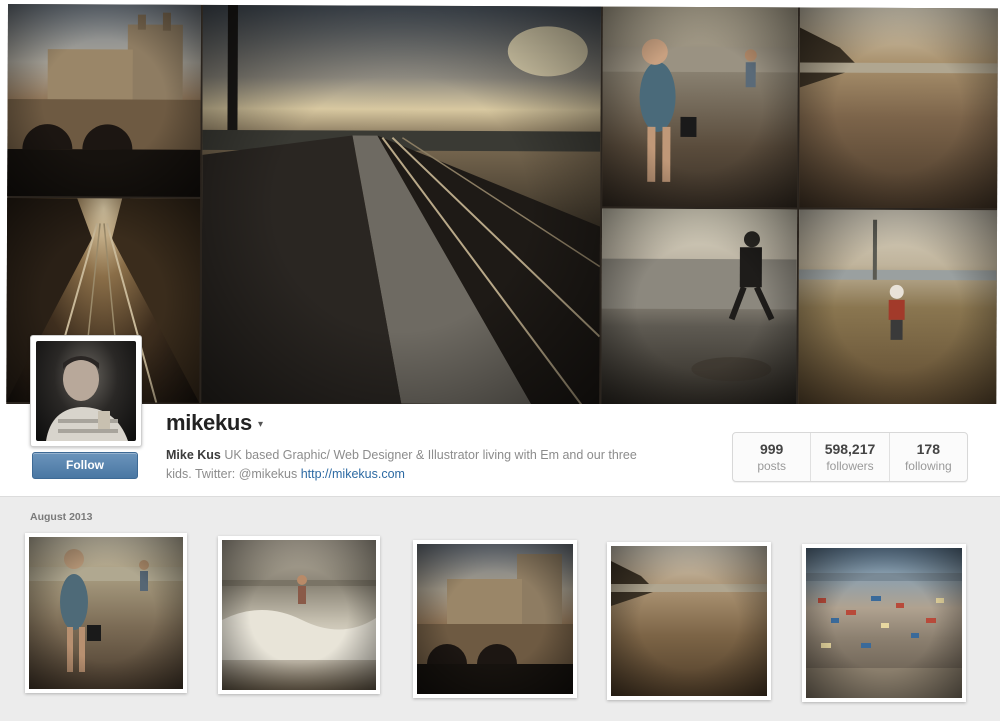 The height and width of the screenshot is (721, 1000). I want to click on stat-following-value: 178, so click(928, 449).